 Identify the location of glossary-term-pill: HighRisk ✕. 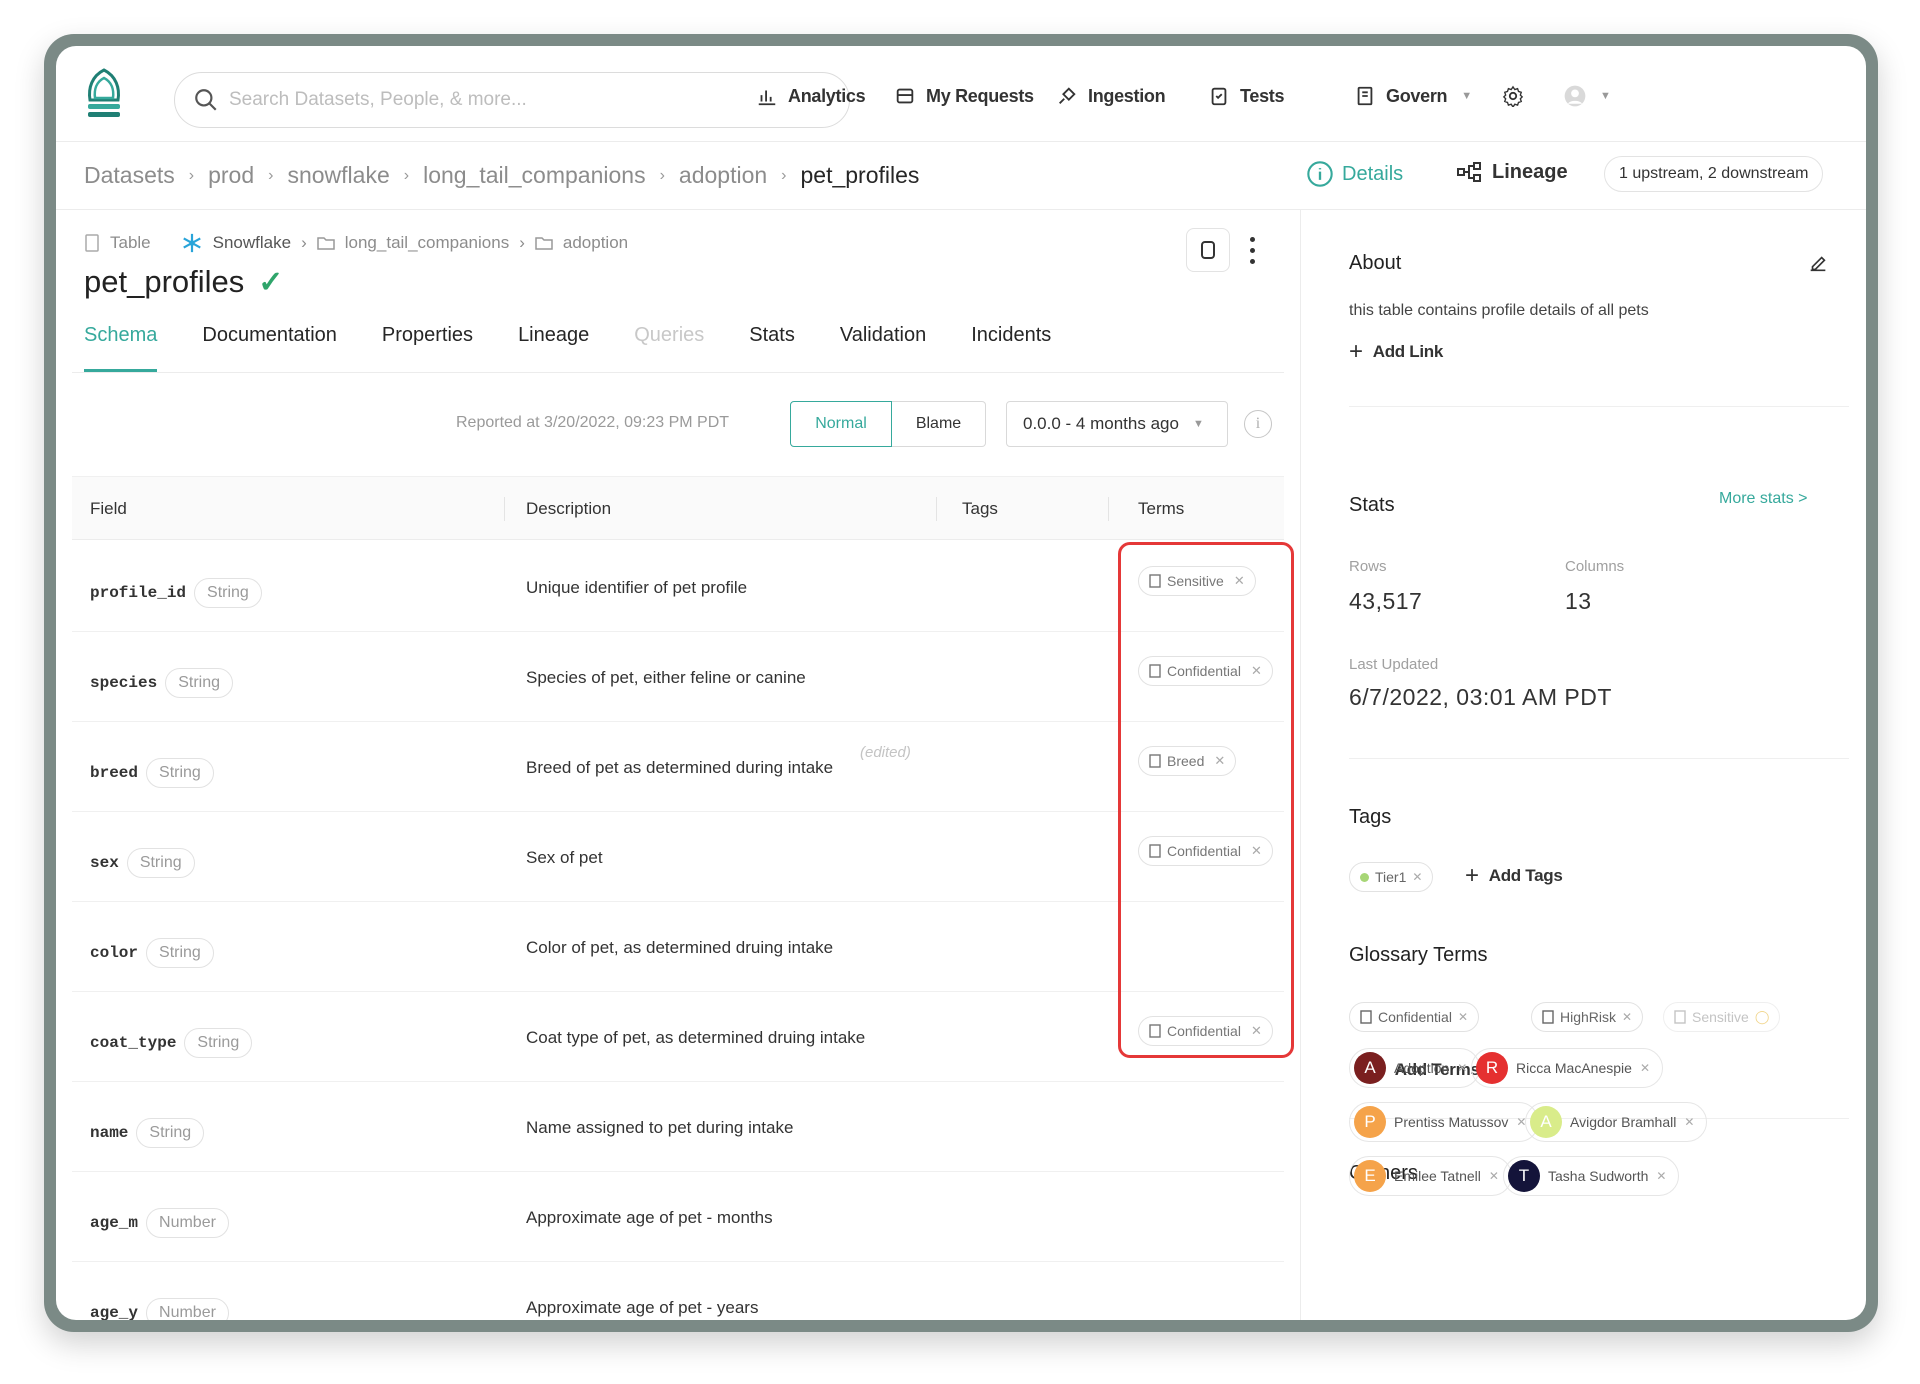
(1587, 1017).